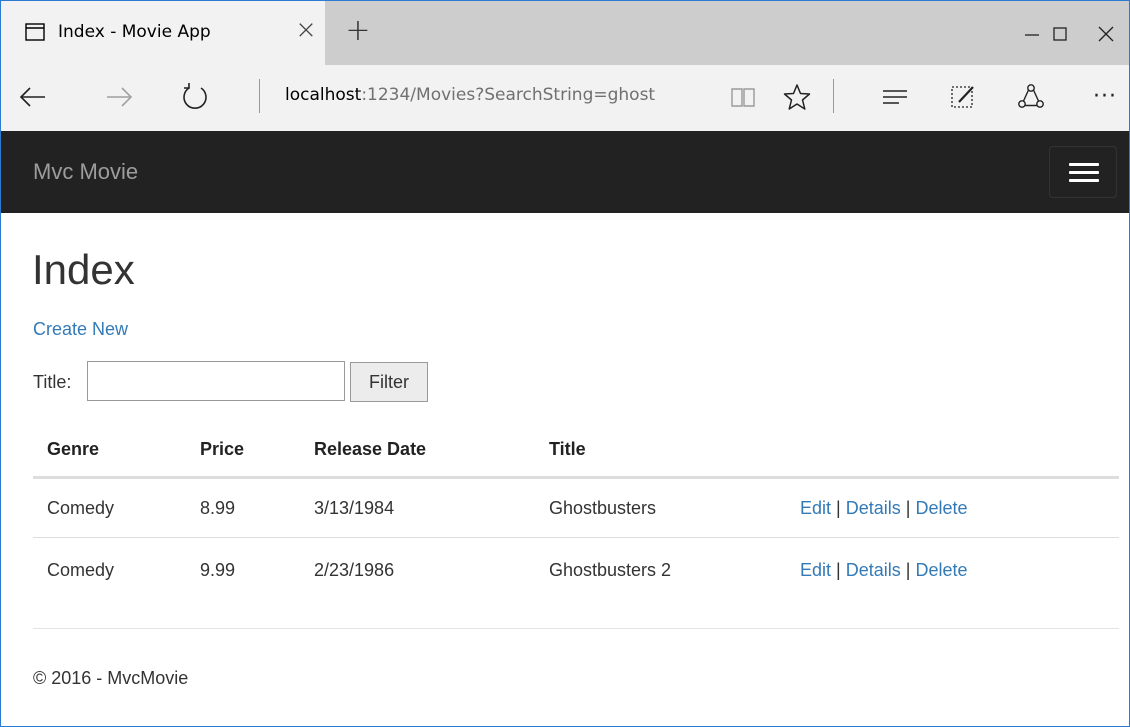 The height and width of the screenshot is (727, 1130). What do you see at coordinates (1031, 97) in the screenshot?
I see `share-icon` at bounding box center [1031, 97].